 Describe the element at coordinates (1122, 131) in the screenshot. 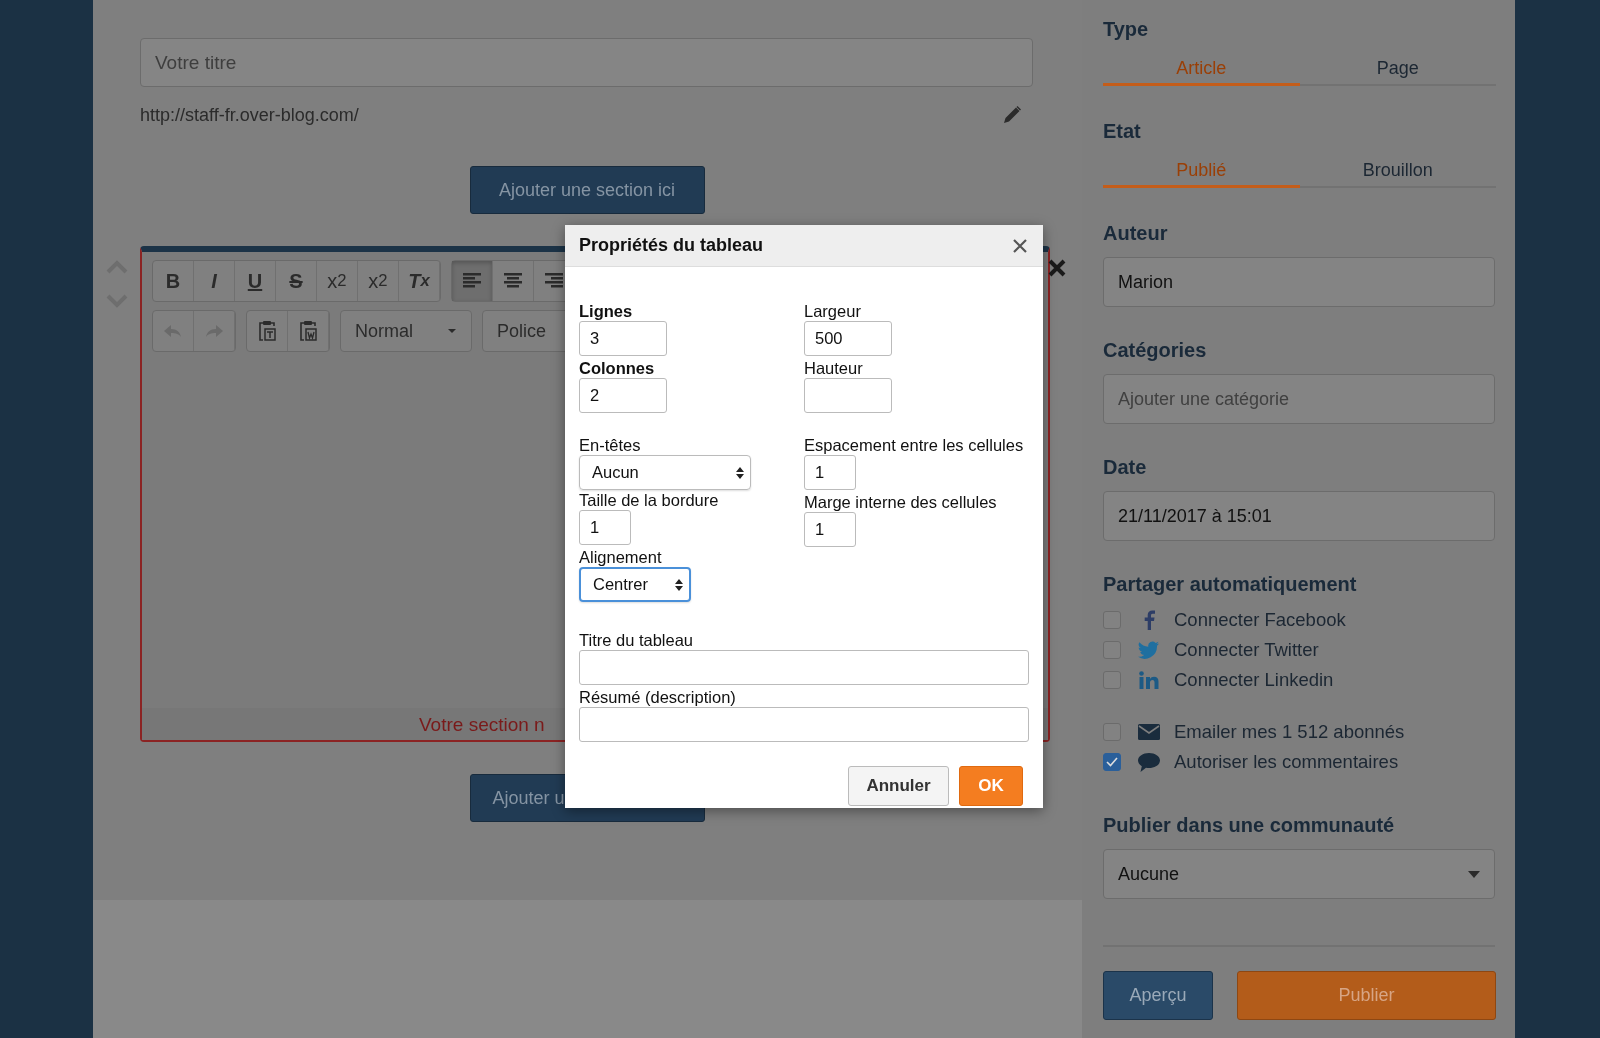

I see `section-heading: Etat` at that location.